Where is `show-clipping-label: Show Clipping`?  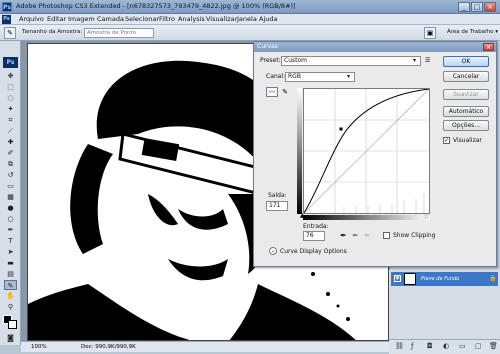 show-clipping-label: Show Clipping is located at coordinates (414, 235).